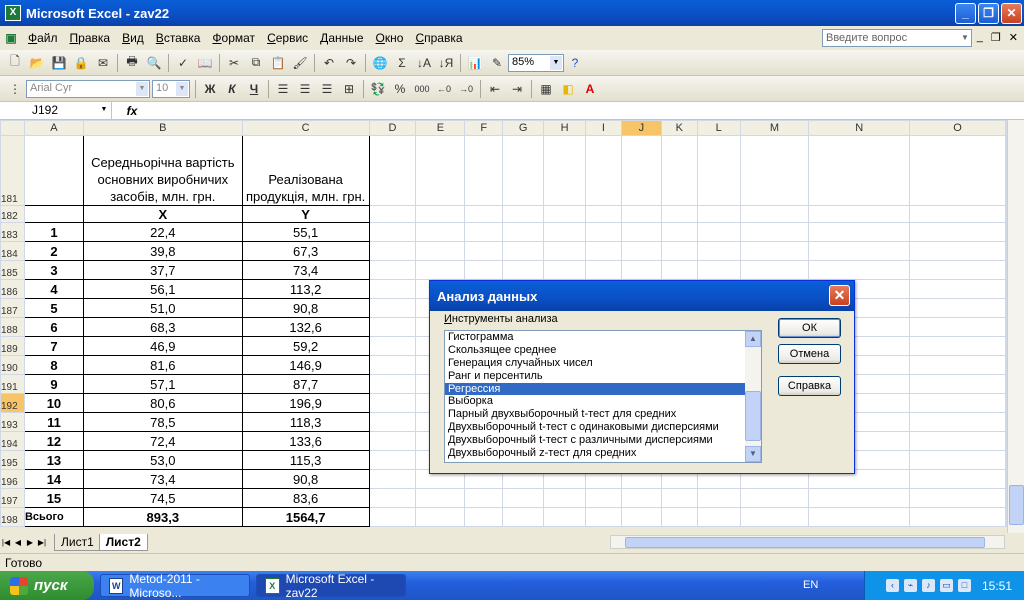  I want to click on undo-icon: ↶, so click(329, 63).